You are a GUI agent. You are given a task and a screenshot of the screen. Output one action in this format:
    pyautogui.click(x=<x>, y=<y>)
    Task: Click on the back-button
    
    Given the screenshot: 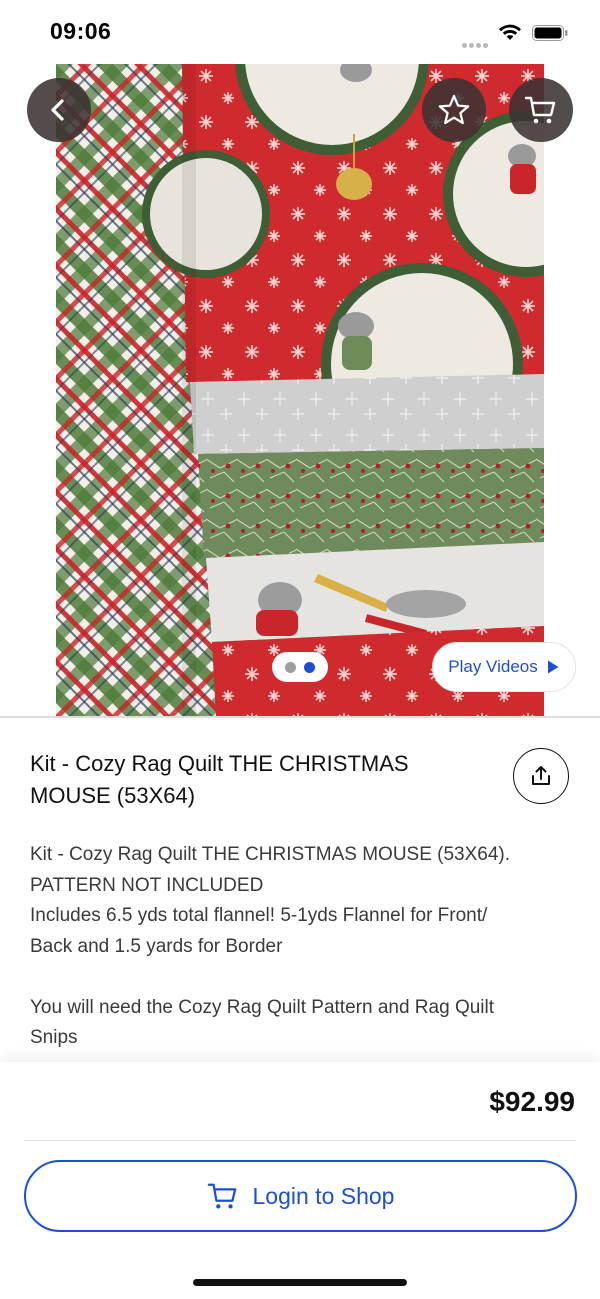 What is the action you would take?
    pyautogui.click(x=59, y=110)
    